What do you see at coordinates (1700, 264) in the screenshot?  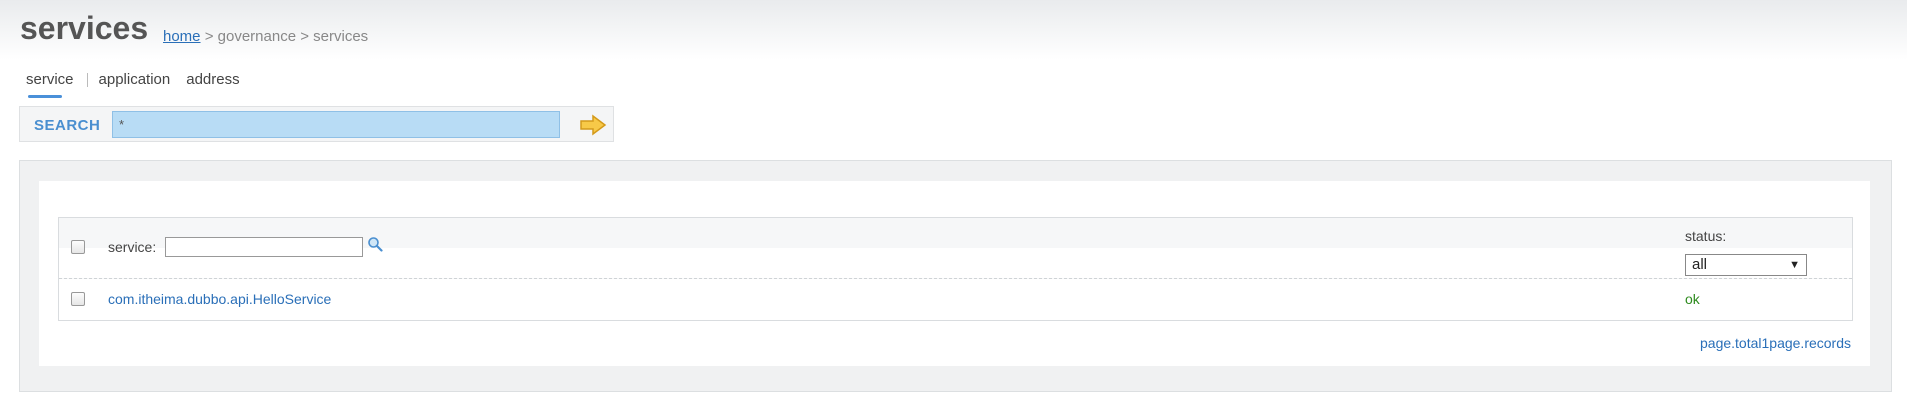 I see `status-filter-value: all` at bounding box center [1700, 264].